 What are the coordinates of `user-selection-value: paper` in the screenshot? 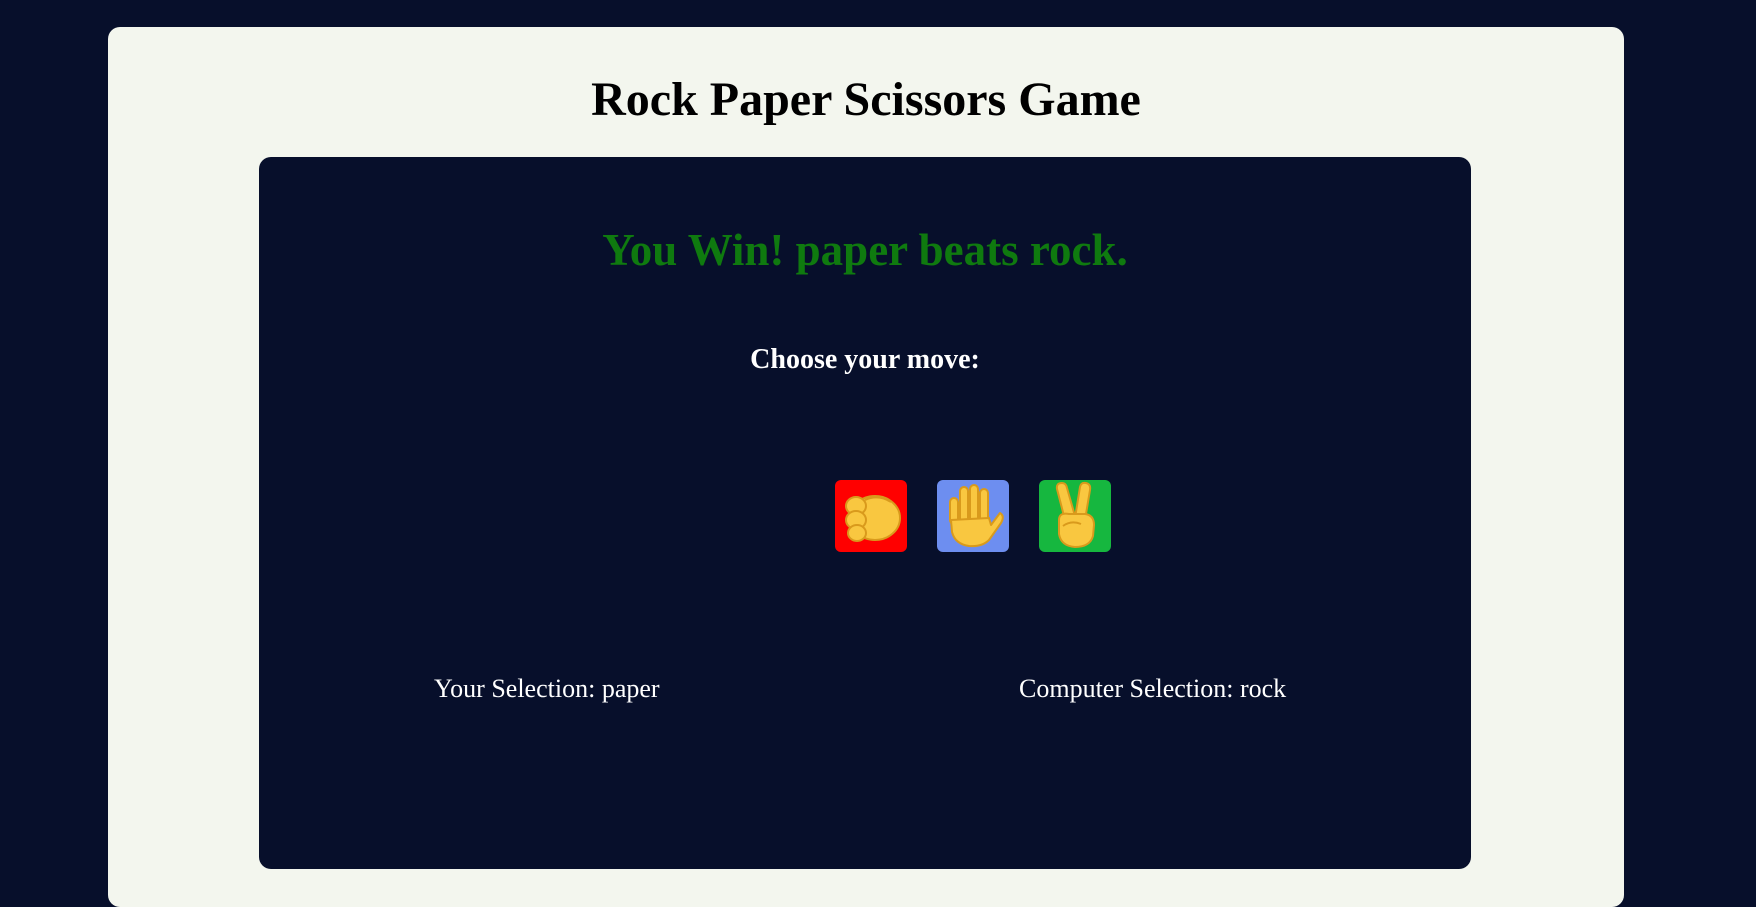 It's located at (630, 688).